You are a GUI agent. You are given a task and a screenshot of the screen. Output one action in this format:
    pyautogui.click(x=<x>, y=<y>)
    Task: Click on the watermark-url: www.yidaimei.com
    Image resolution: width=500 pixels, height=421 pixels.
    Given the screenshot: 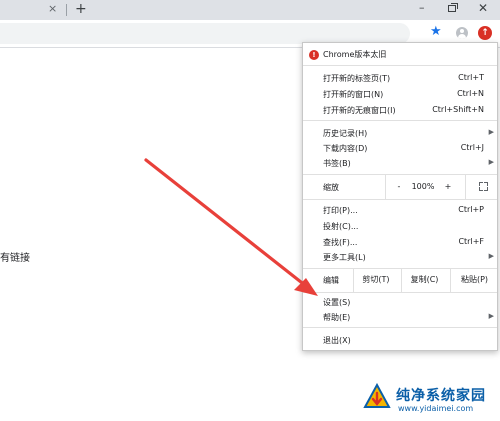 What is the action you would take?
    pyautogui.click(x=436, y=408)
    